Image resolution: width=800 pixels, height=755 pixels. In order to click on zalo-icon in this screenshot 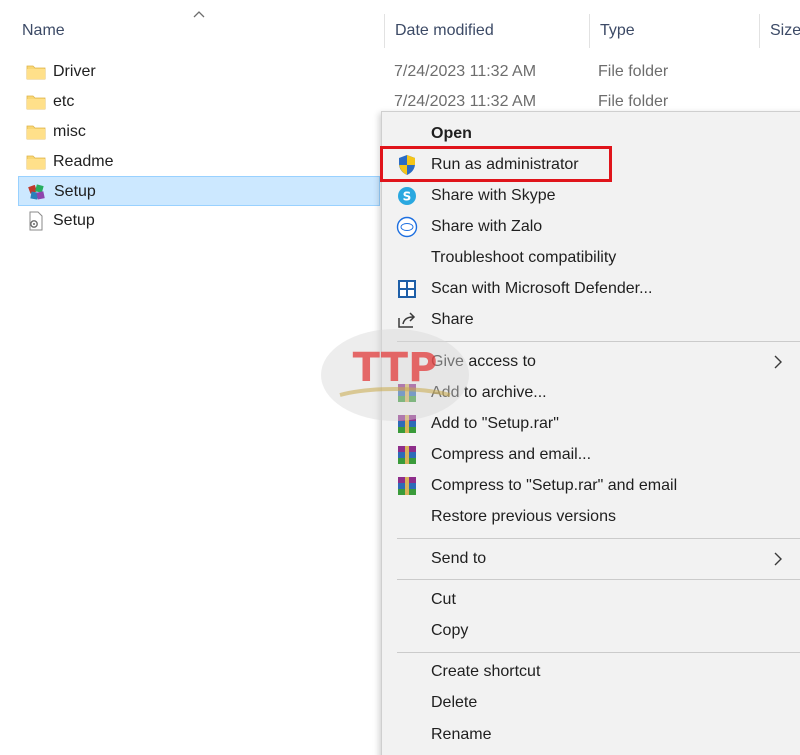, I will do `click(407, 227)`.